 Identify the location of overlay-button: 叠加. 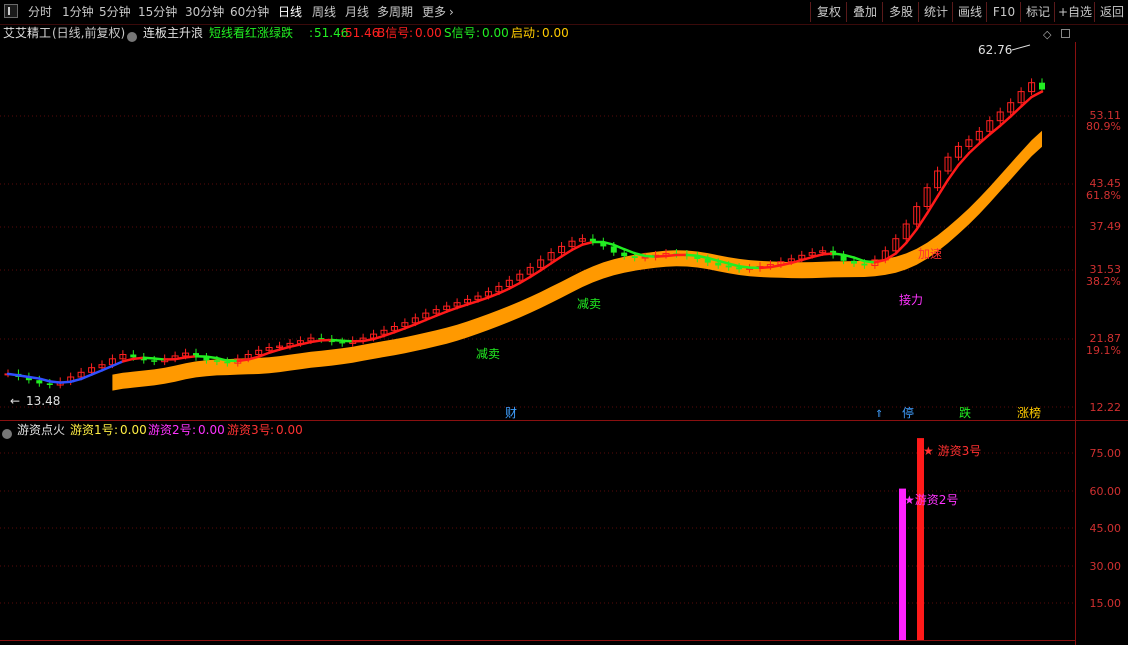
(864, 12).